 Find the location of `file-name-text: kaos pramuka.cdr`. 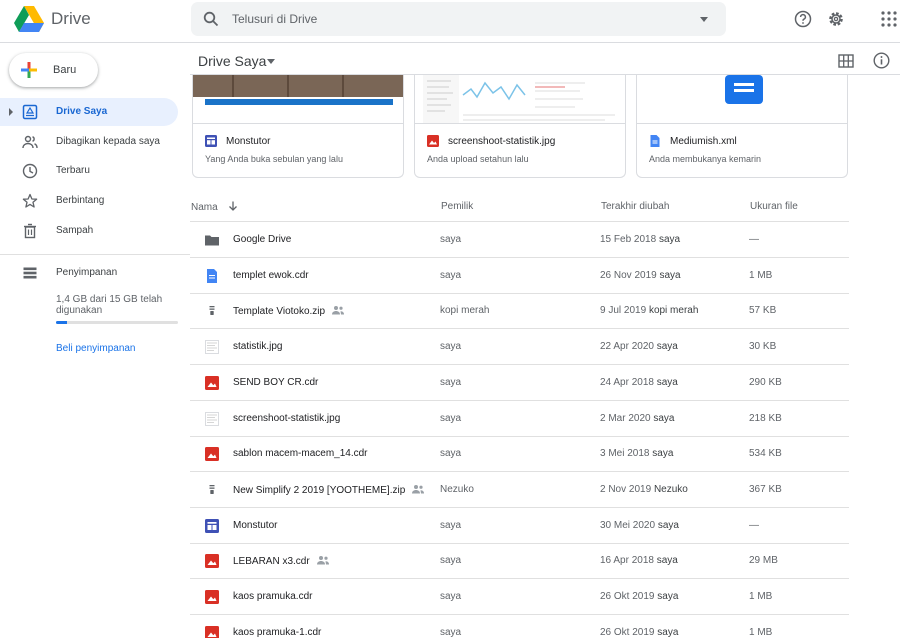

file-name-text: kaos pramuka.cdr is located at coordinates (273, 596).